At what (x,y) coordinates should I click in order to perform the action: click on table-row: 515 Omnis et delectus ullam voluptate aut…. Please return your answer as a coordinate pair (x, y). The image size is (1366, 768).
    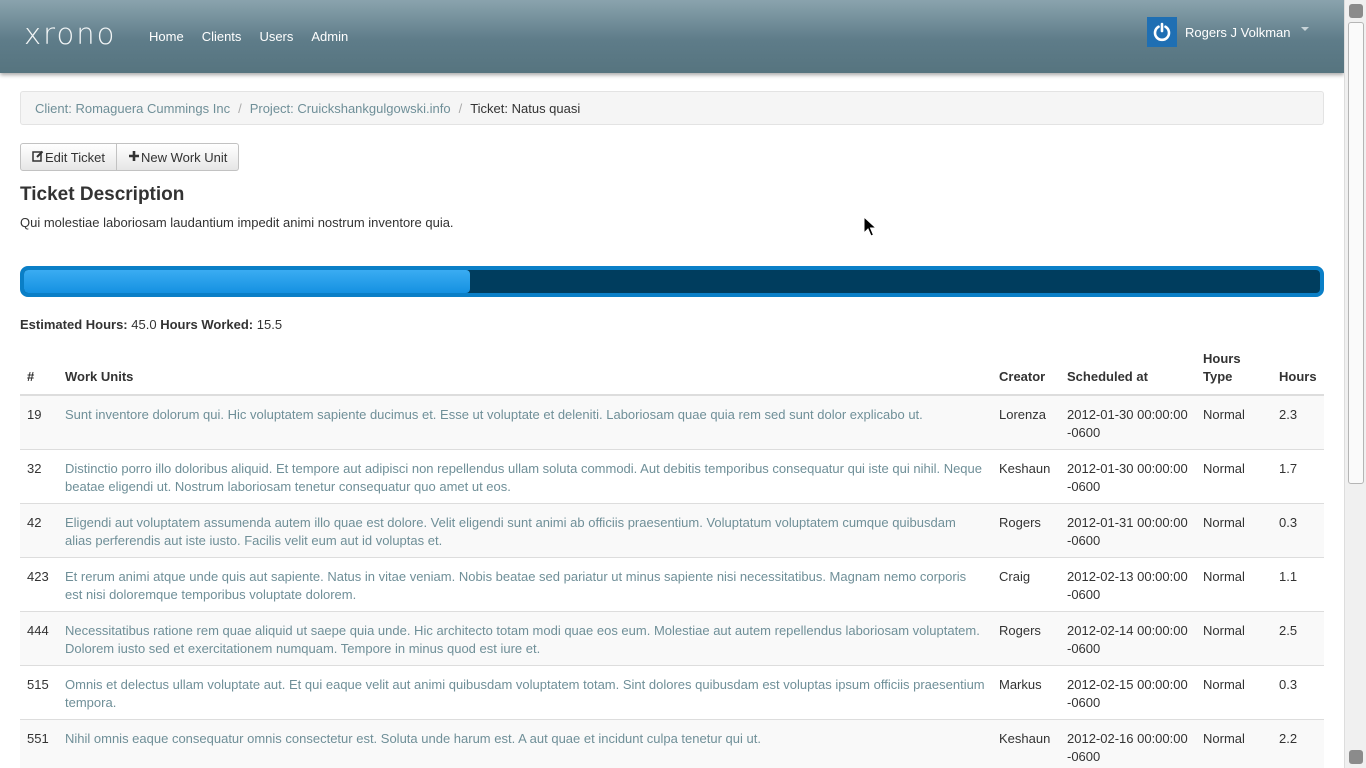
    Looking at the image, I should click on (672, 692).